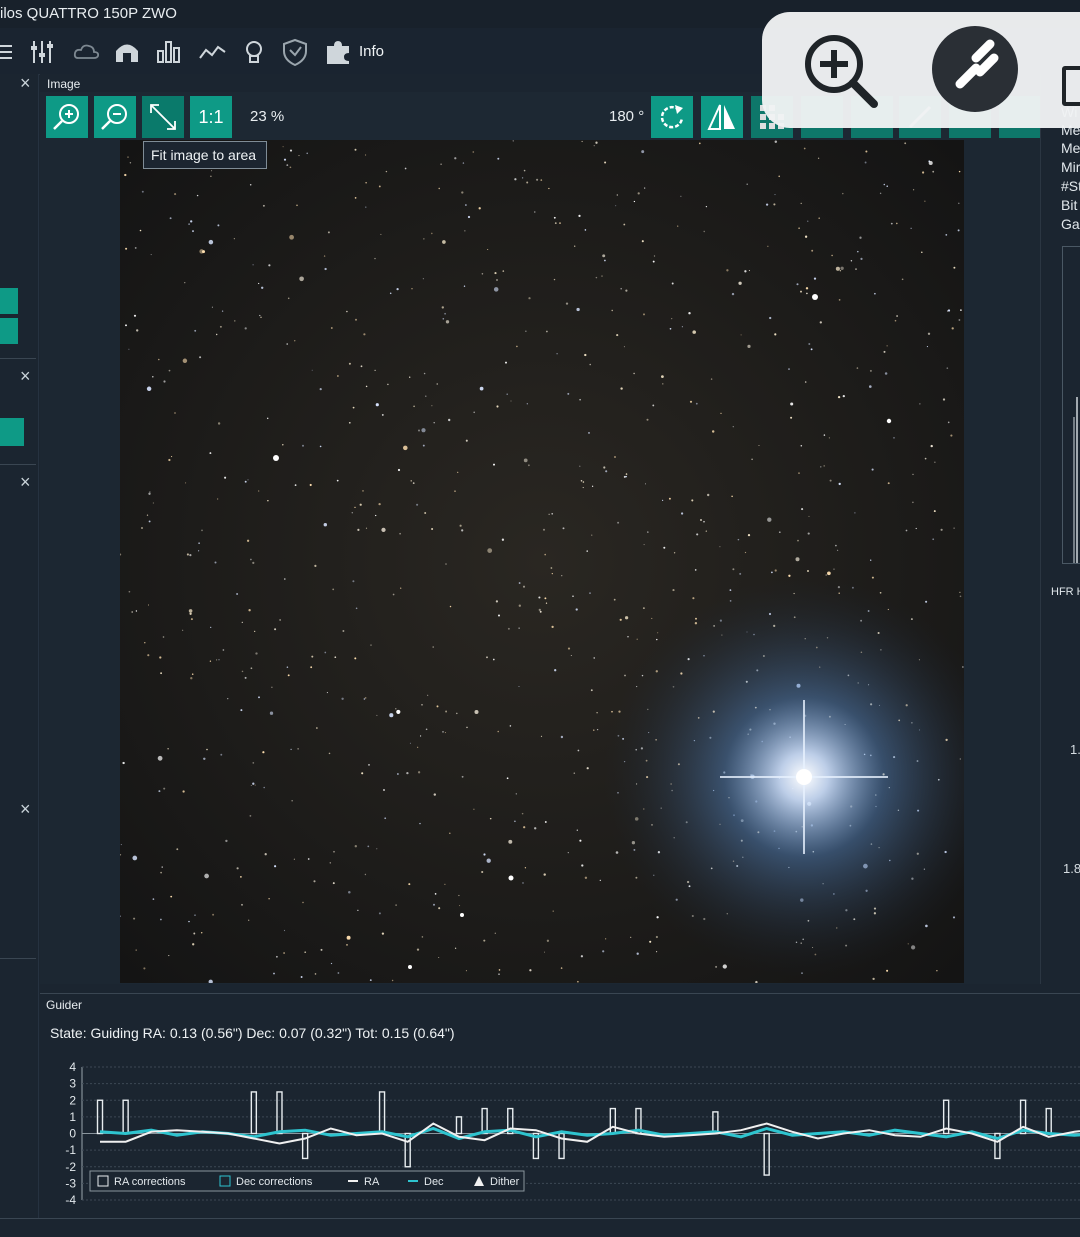 The image size is (1080, 1237). Describe the element at coordinates (45, 52) in the screenshot. I see `equalizer-icon` at that location.